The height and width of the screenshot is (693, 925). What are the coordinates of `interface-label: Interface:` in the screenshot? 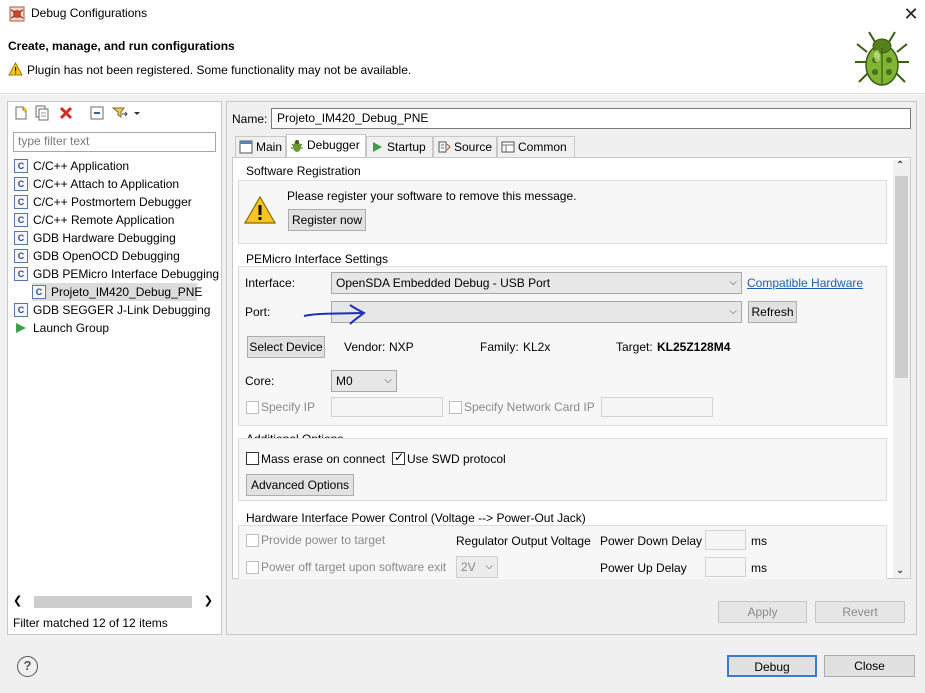 It's located at (270, 283).